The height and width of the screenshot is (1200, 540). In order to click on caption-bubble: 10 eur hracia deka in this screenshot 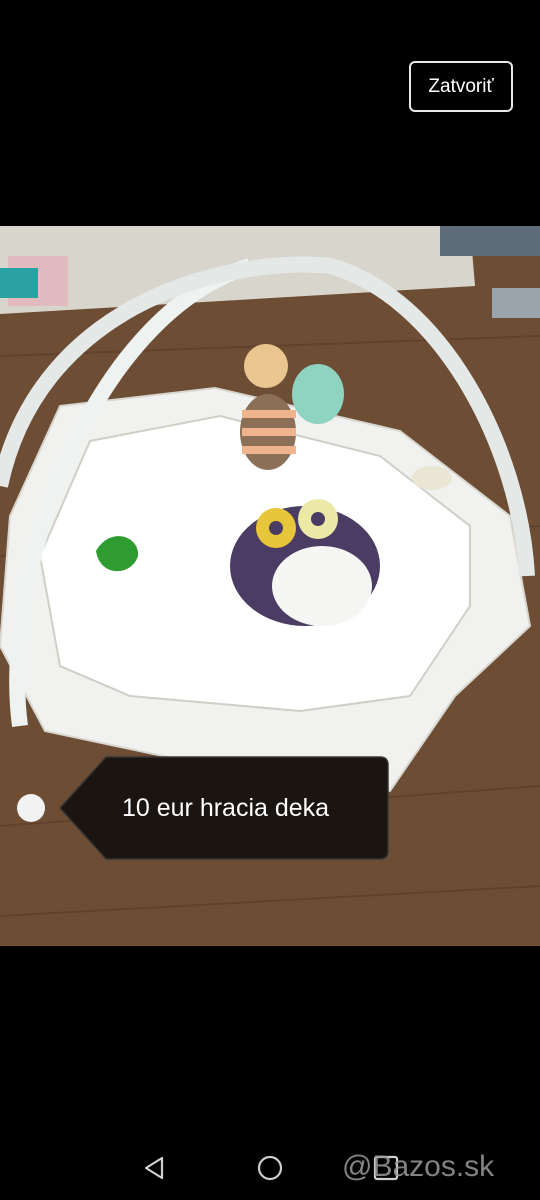, I will do `click(224, 808)`.